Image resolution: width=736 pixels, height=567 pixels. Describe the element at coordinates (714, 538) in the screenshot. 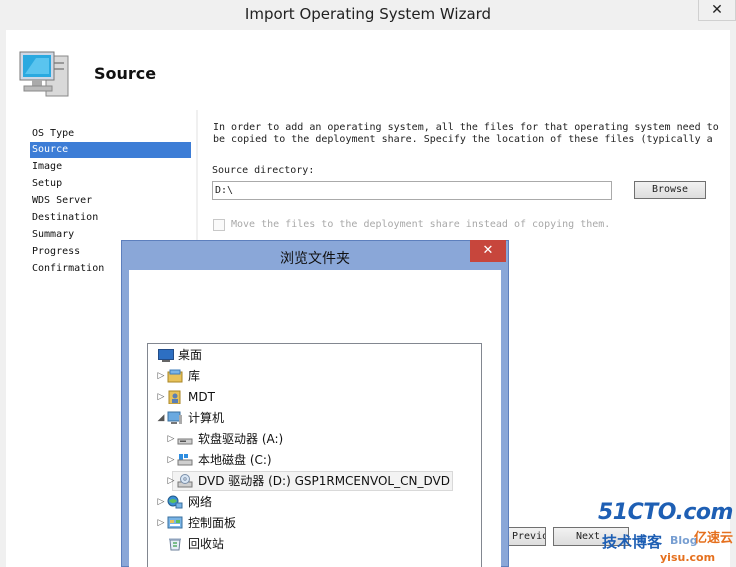

I see `watermark-yisu-cn: 亿速云` at that location.